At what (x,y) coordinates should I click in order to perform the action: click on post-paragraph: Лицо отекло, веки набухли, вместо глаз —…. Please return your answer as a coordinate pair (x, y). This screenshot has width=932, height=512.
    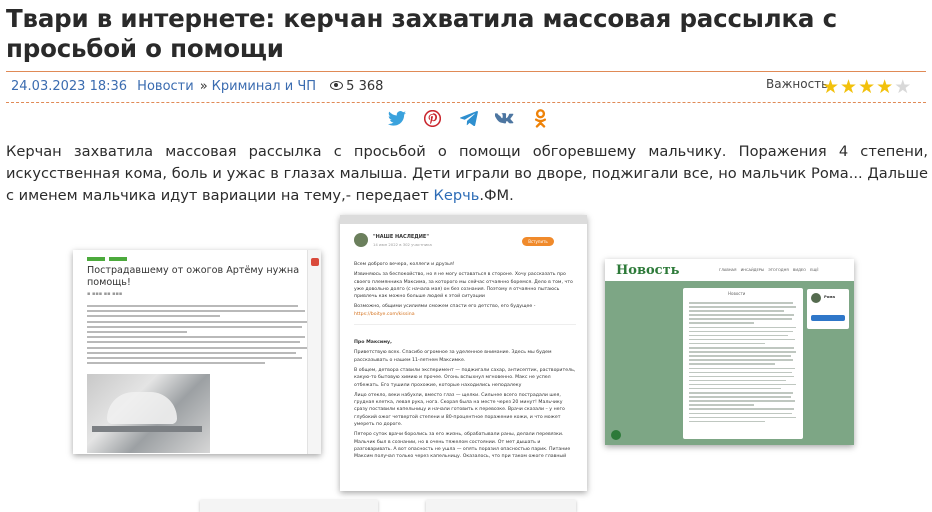
    Looking at the image, I should click on (459, 410).